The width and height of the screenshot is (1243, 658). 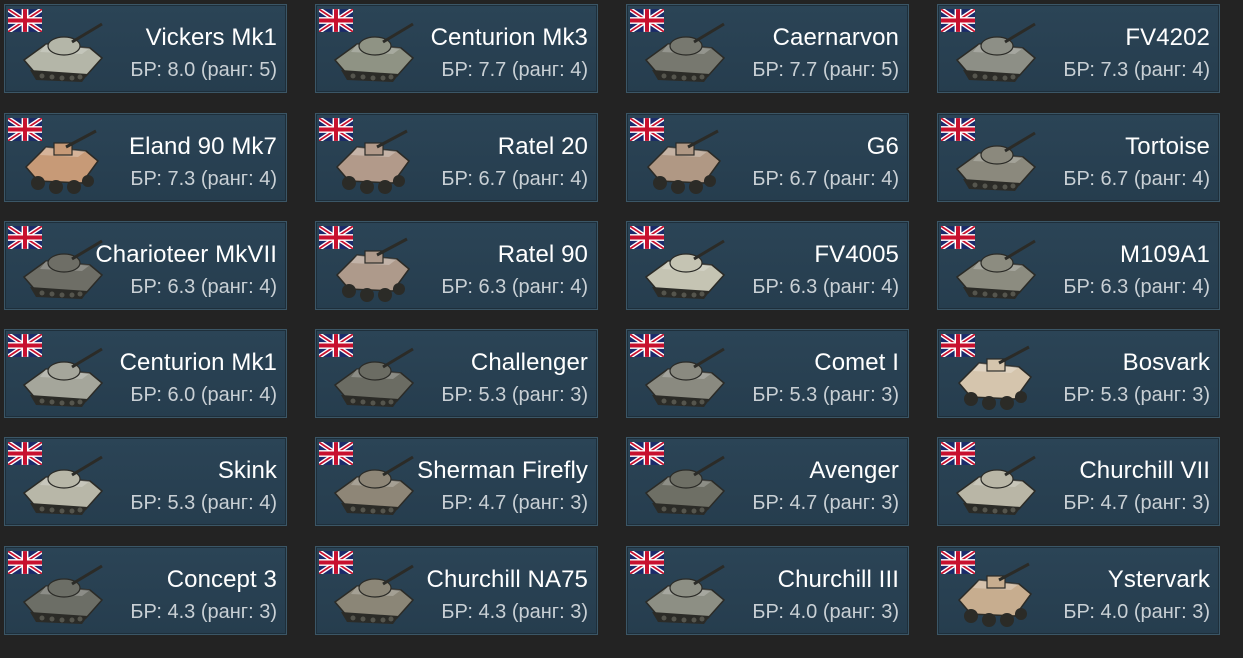 I want to click on battle-rating: БР: 5.3 (ранг: 4), so click(x=203, y=503).